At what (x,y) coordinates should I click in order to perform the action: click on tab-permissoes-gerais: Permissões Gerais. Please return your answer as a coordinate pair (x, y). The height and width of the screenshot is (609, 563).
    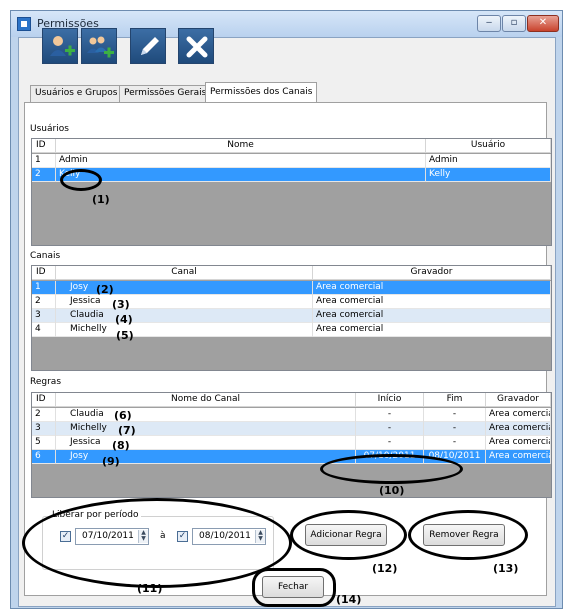
    Looking at the image, I should click on (165, 93).